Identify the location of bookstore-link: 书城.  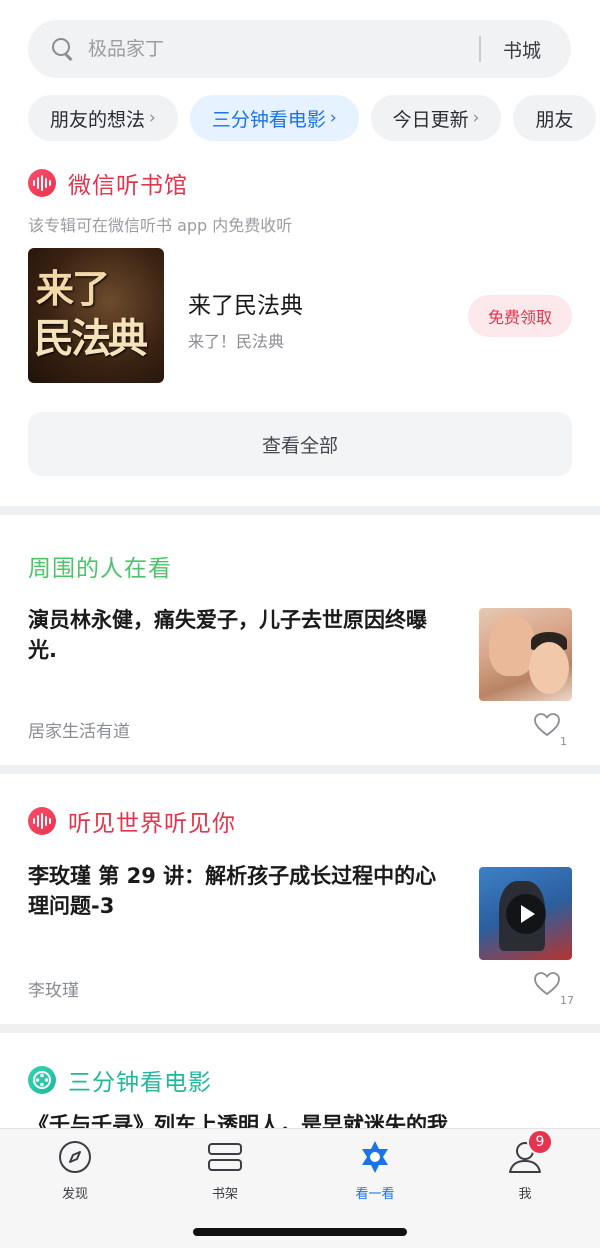
(526, 49).